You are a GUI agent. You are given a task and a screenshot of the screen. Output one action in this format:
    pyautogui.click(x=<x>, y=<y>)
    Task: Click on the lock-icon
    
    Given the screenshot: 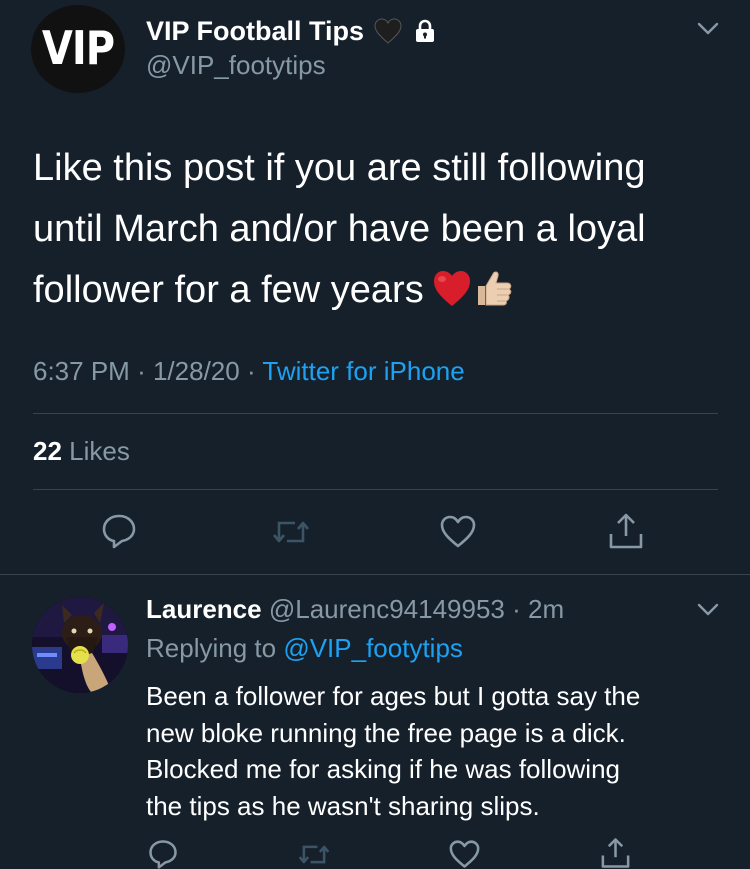 What is the action you would take?
    pyautogui.click(x=425, y=30)
    